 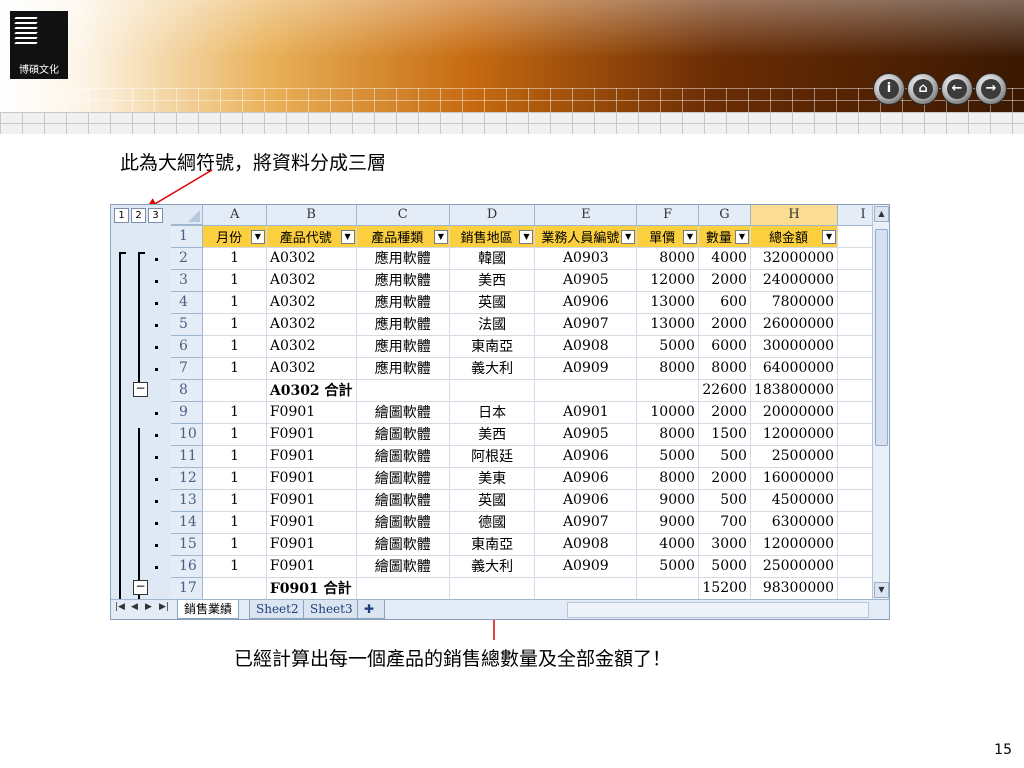 What do you see at coordinates (667, 280) in the screenshot?
I see `table-cell: 12000` at bounding box center [667, 280].